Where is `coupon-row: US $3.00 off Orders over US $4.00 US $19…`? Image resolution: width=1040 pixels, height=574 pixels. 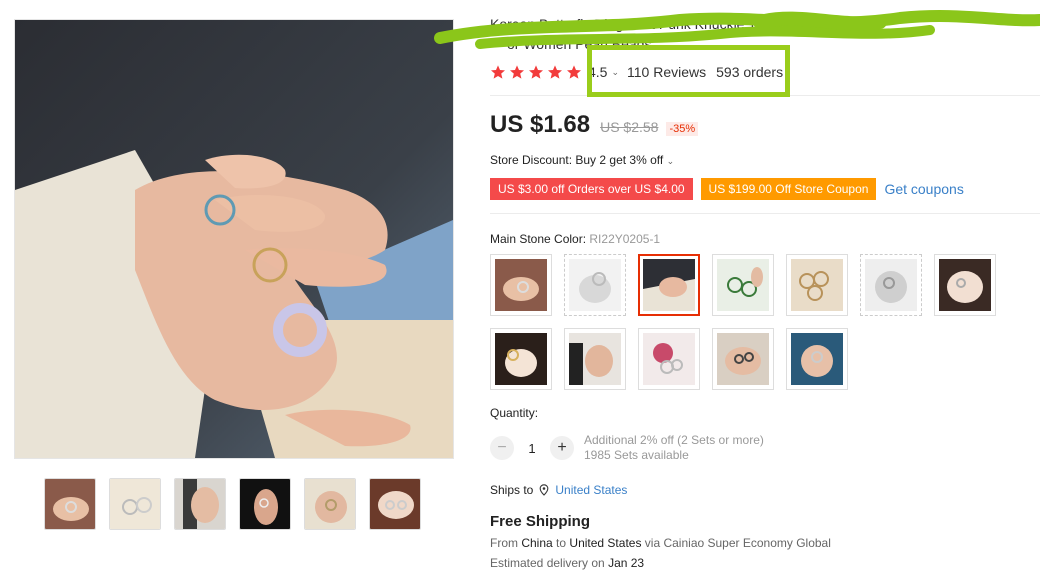 coupon-row: US $3.00 off Orders over US $4.00 US $19… is located at coordinates (727, 189).